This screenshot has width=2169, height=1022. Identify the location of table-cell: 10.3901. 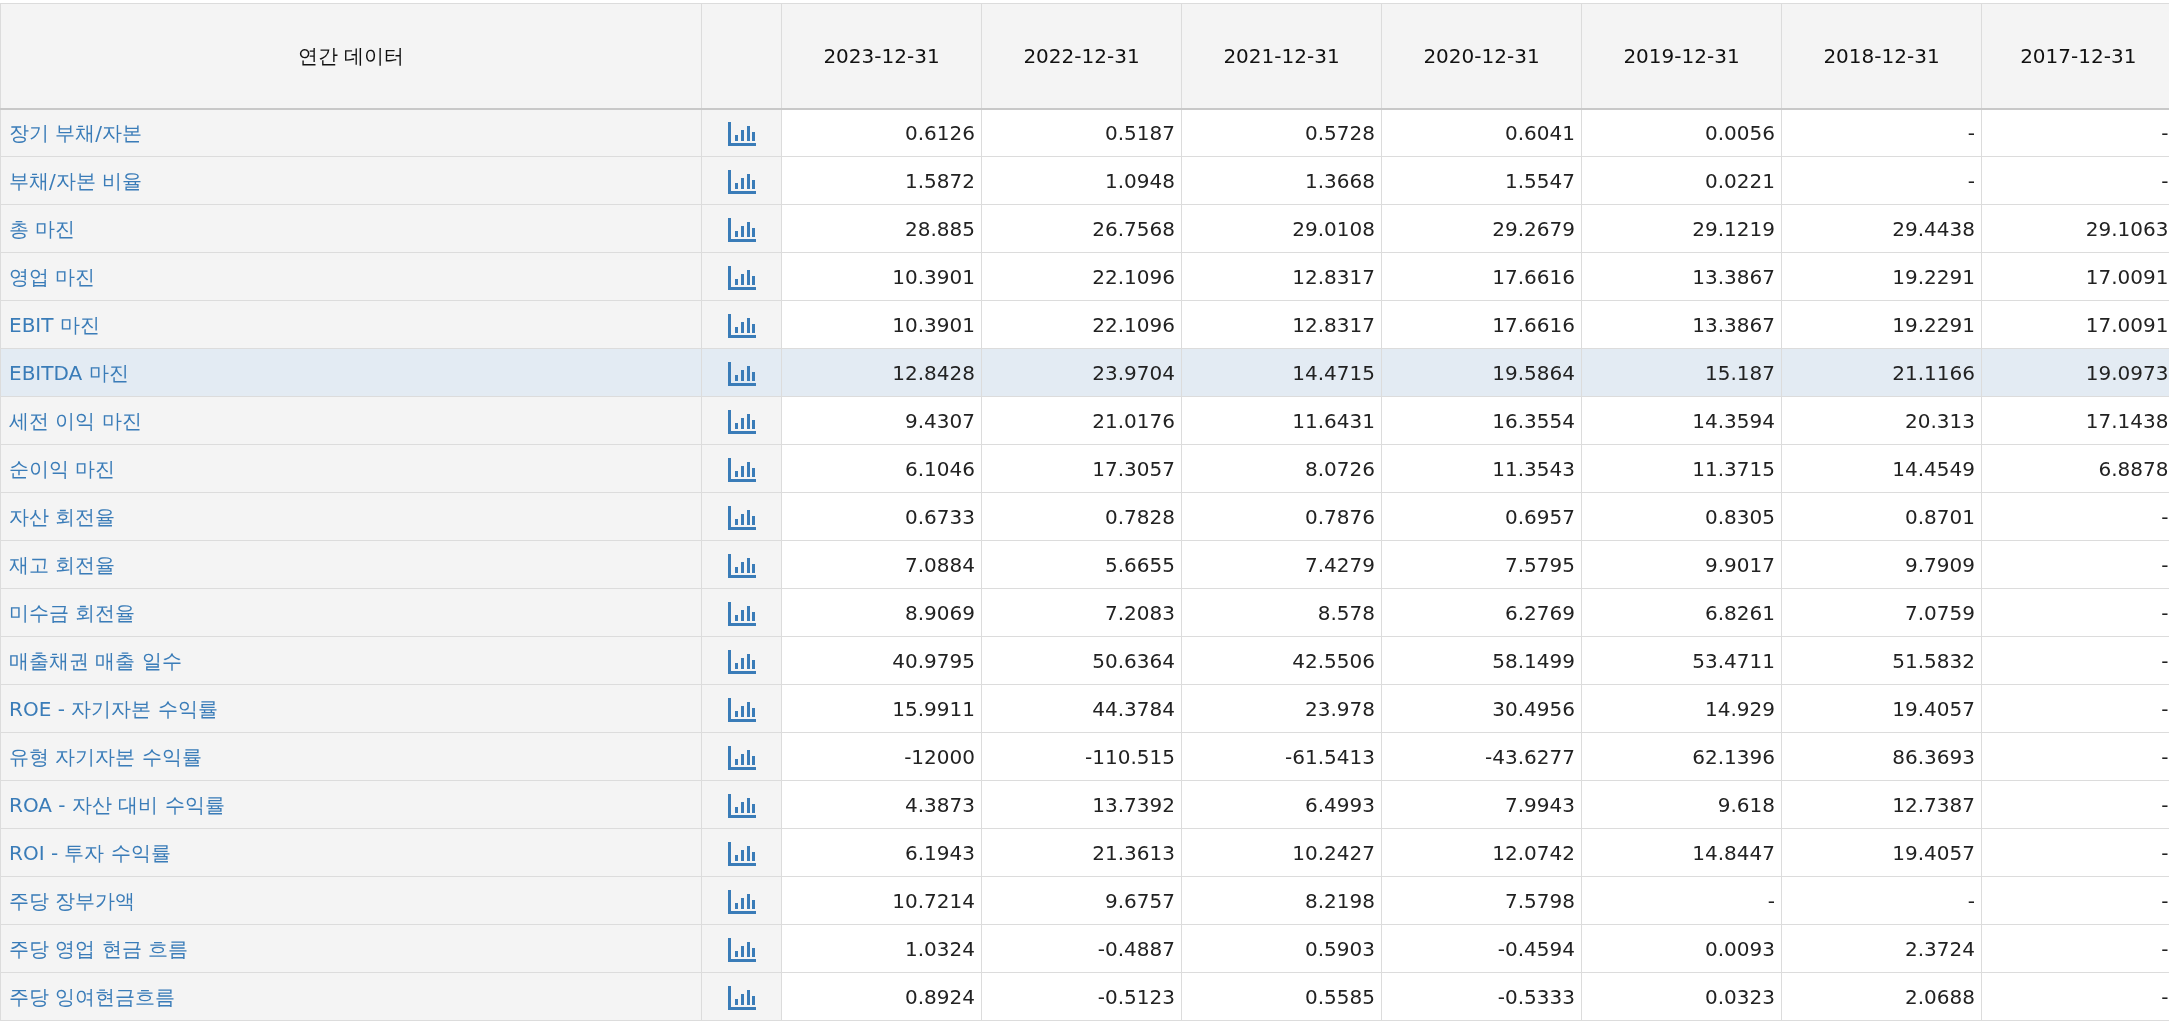
(881, 324).